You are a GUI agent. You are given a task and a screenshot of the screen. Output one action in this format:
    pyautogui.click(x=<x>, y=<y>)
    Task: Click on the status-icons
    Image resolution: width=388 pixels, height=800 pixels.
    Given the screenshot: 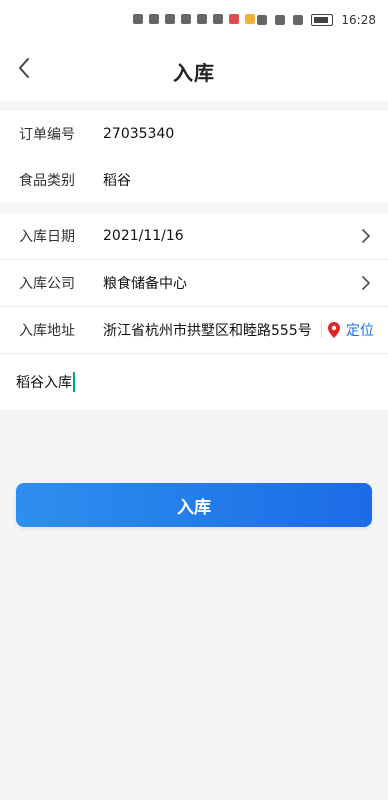 What is the action you would take?
    pyautogui.click(x=194, y=19)
    